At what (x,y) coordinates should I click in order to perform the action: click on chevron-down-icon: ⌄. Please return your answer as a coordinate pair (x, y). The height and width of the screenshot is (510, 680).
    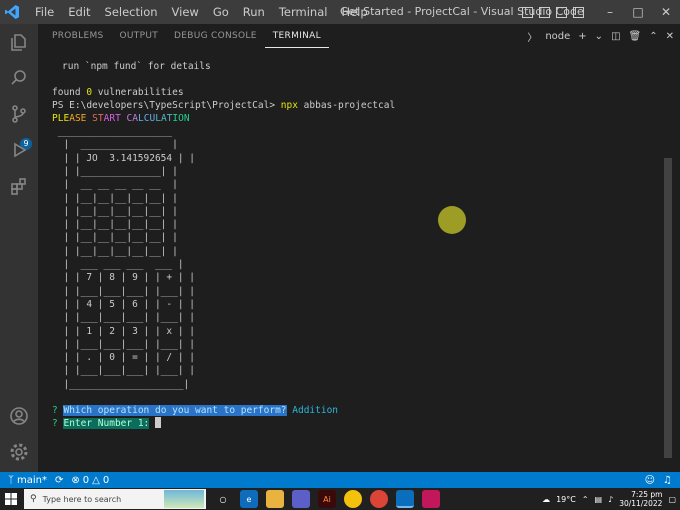
    Looking at the image, I should click on (599, 36).